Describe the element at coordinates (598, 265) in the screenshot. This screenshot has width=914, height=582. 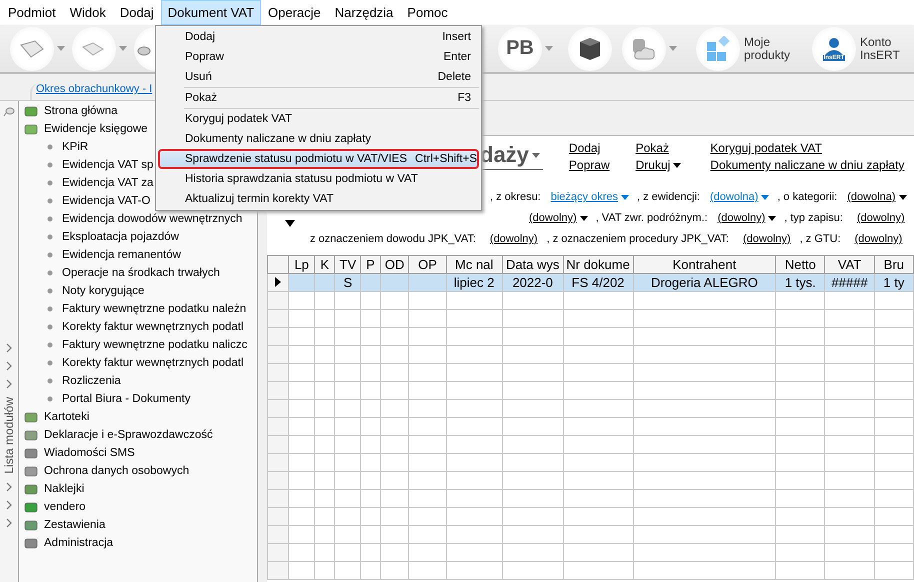
I see `column-header: Nr dokume` at that location.